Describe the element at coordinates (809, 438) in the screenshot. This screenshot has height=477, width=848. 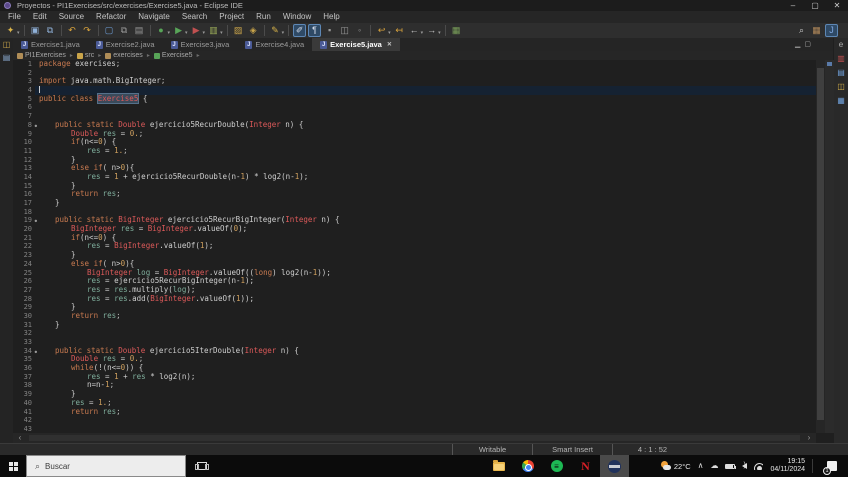
I see `scroll-right-icon: ›` at that location.